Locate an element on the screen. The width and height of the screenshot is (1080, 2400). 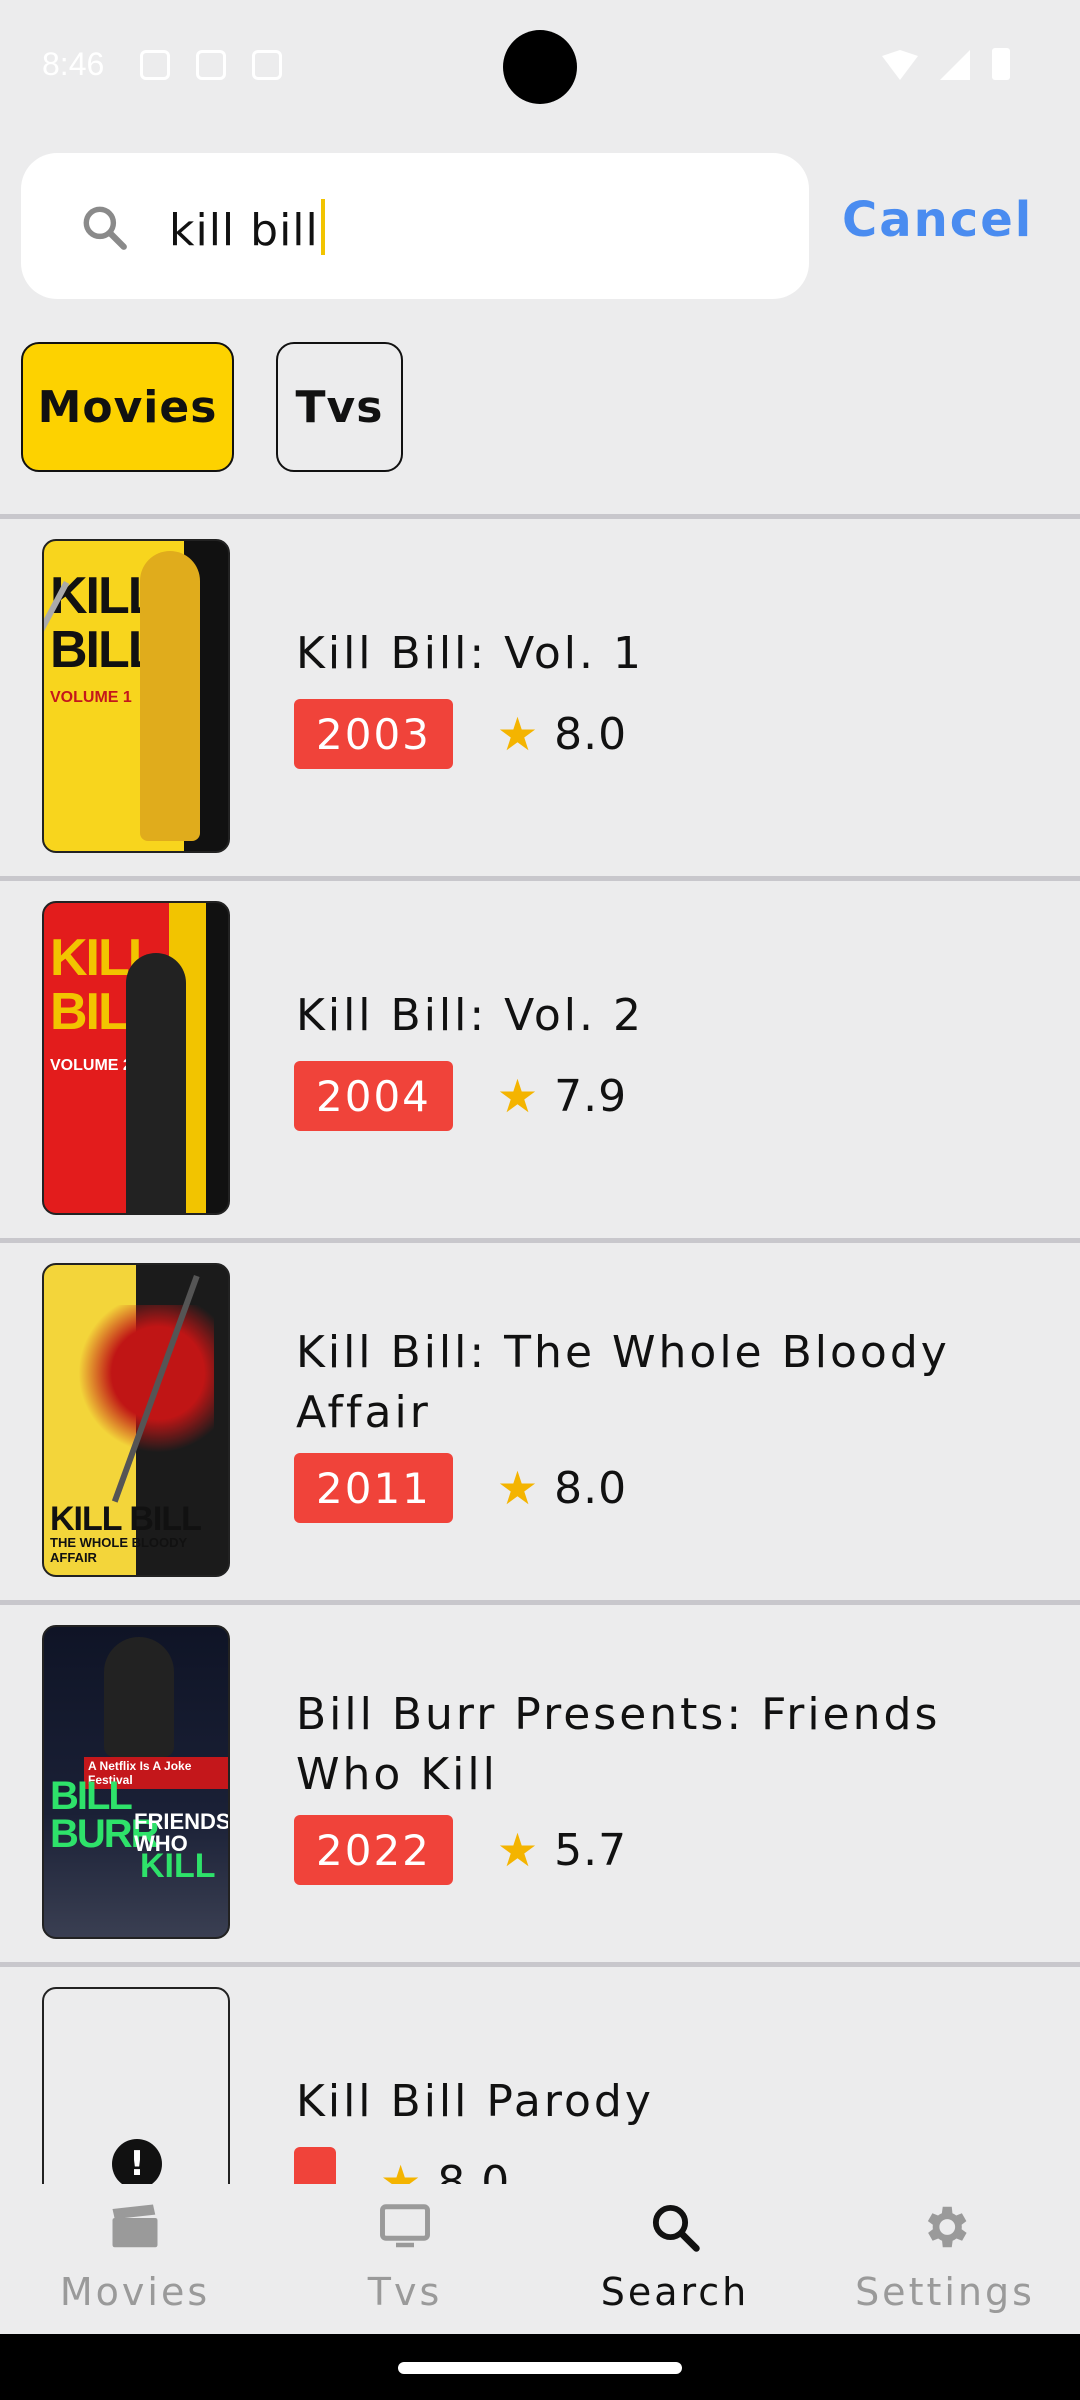
camera-cutout is located at coordinates (540, 67).